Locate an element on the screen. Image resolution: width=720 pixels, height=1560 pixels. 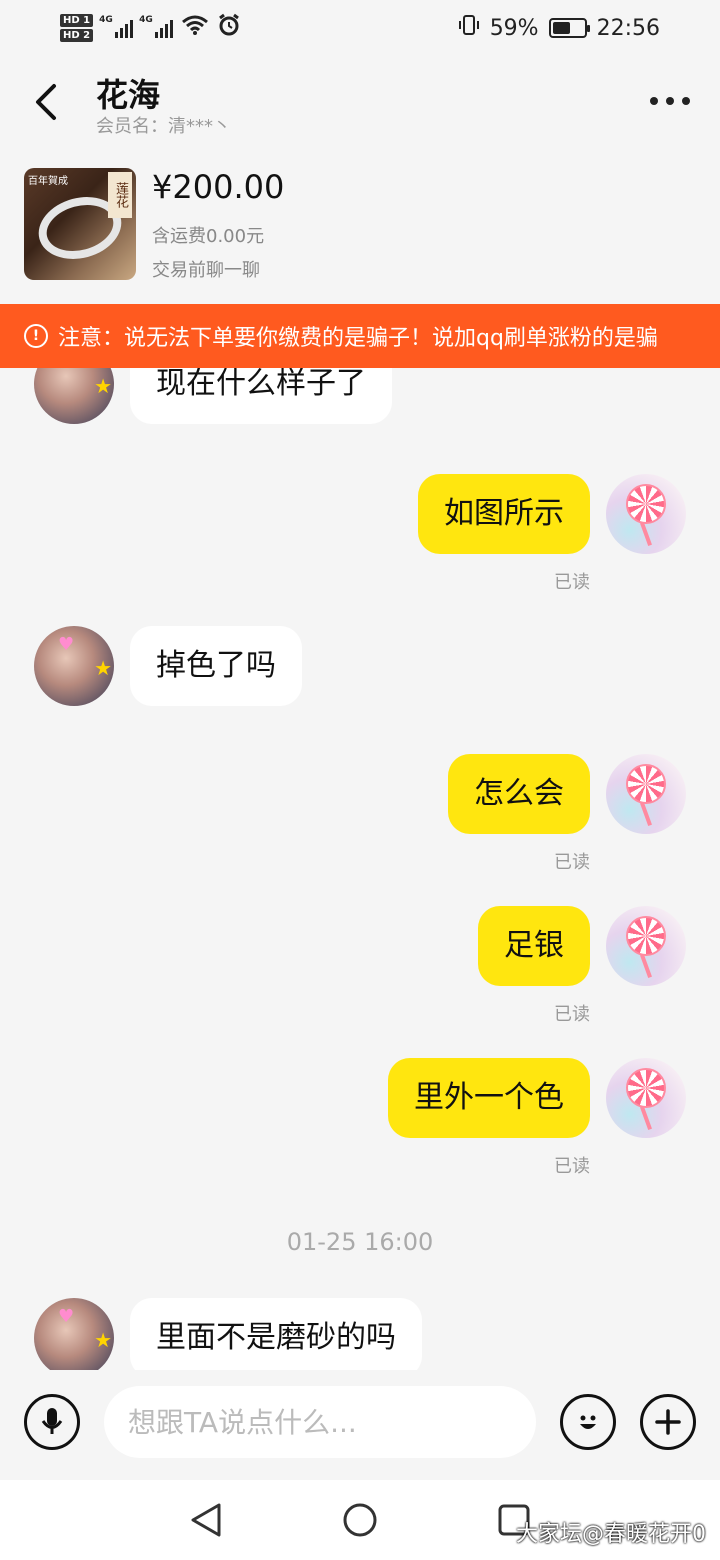
vibrate-icon is located at coordinates (469, 28).